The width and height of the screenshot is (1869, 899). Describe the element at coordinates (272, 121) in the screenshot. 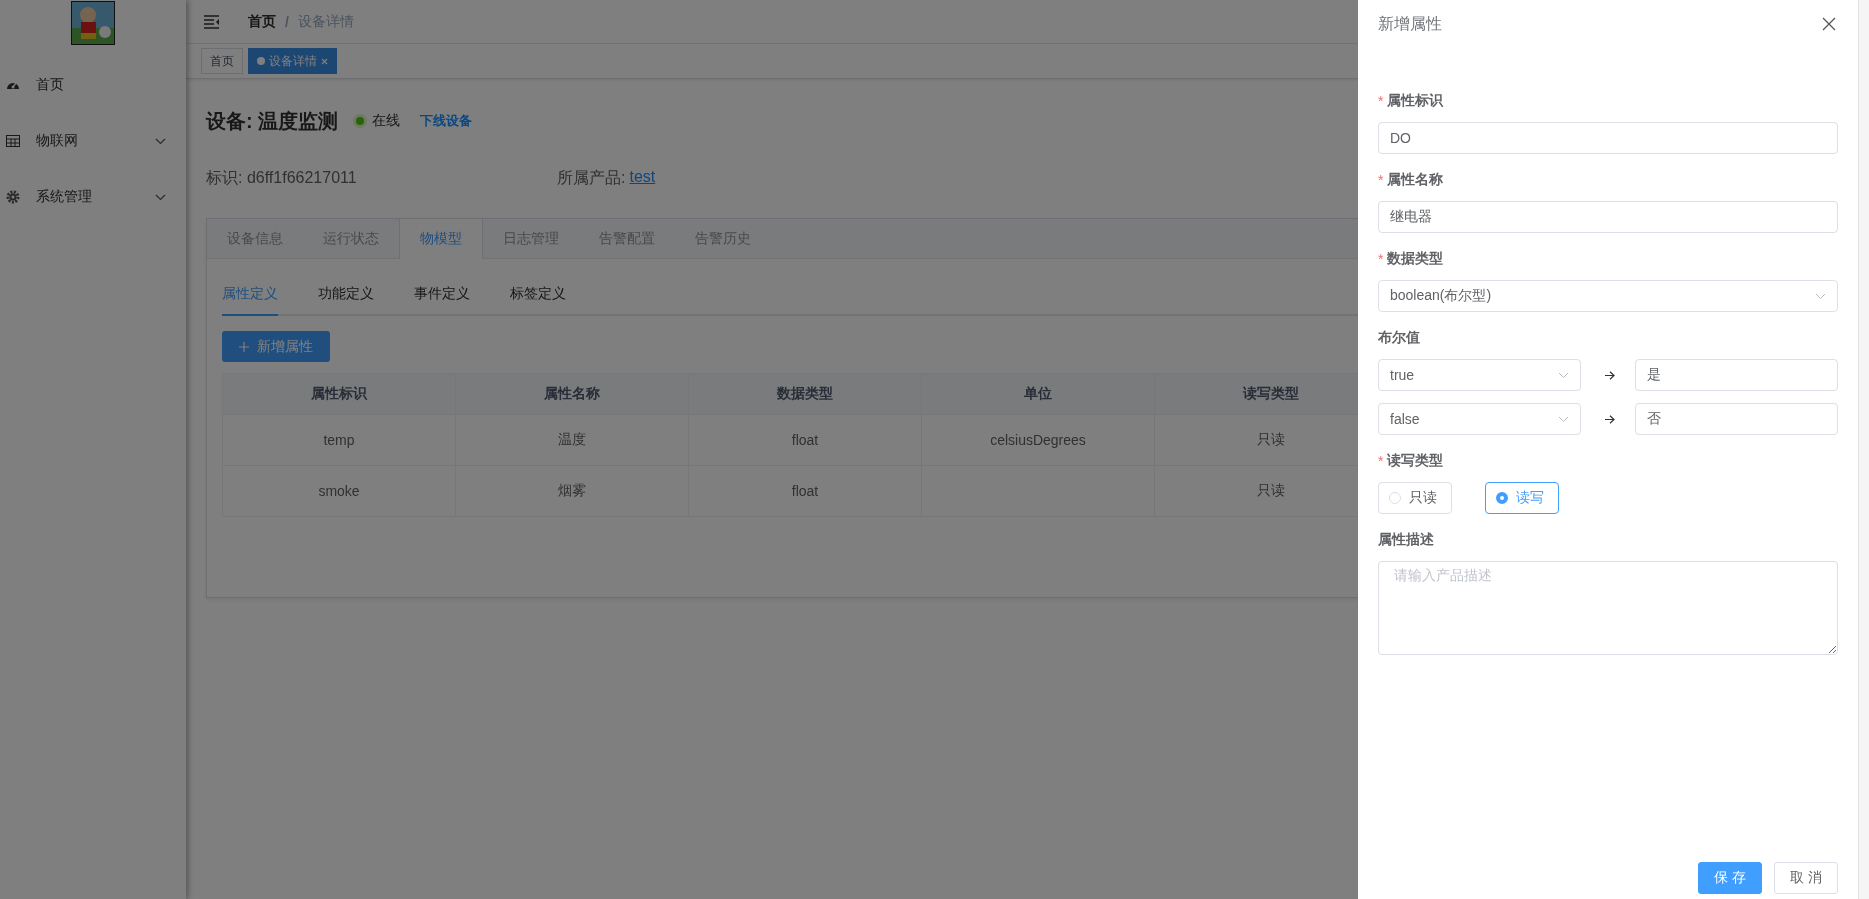

I see `device-title: 设备: 温度监测` at that location.